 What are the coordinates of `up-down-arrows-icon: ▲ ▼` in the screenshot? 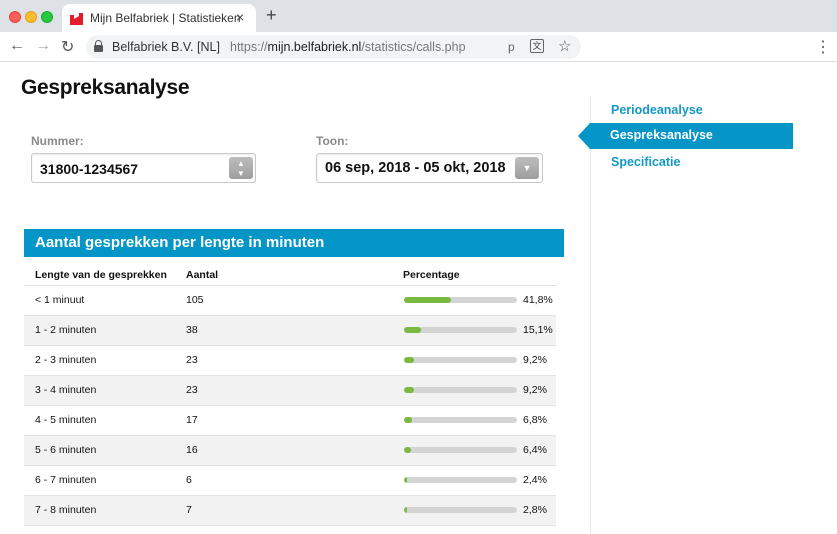 It's located at (241, 168).